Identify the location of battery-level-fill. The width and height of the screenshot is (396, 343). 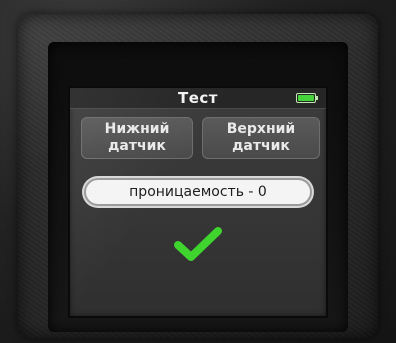
(306, 98).